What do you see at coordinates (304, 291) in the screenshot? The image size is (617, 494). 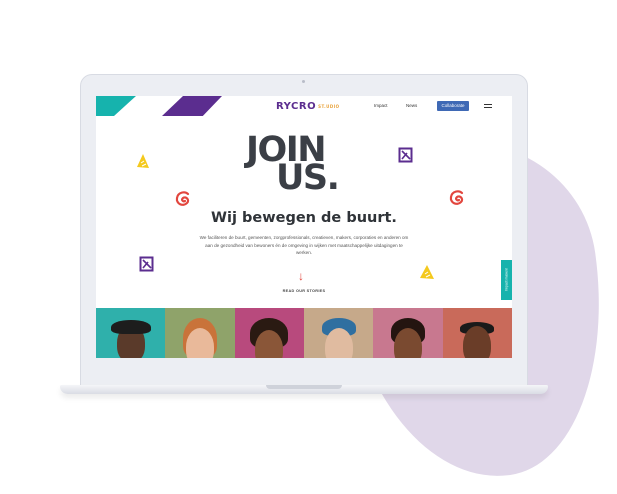 I see `read-stories-link: READ OUR STORIES` at bounding box center [304, 291].